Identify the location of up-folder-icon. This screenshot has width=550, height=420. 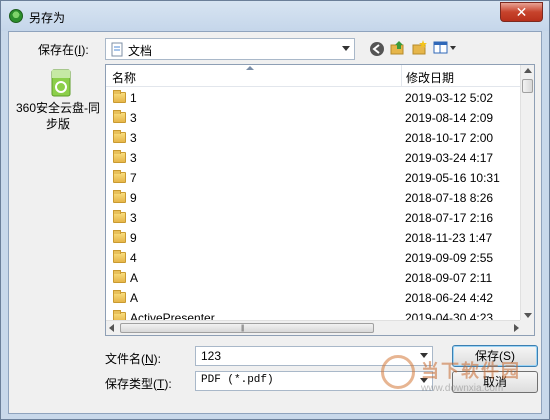
(398, 48).